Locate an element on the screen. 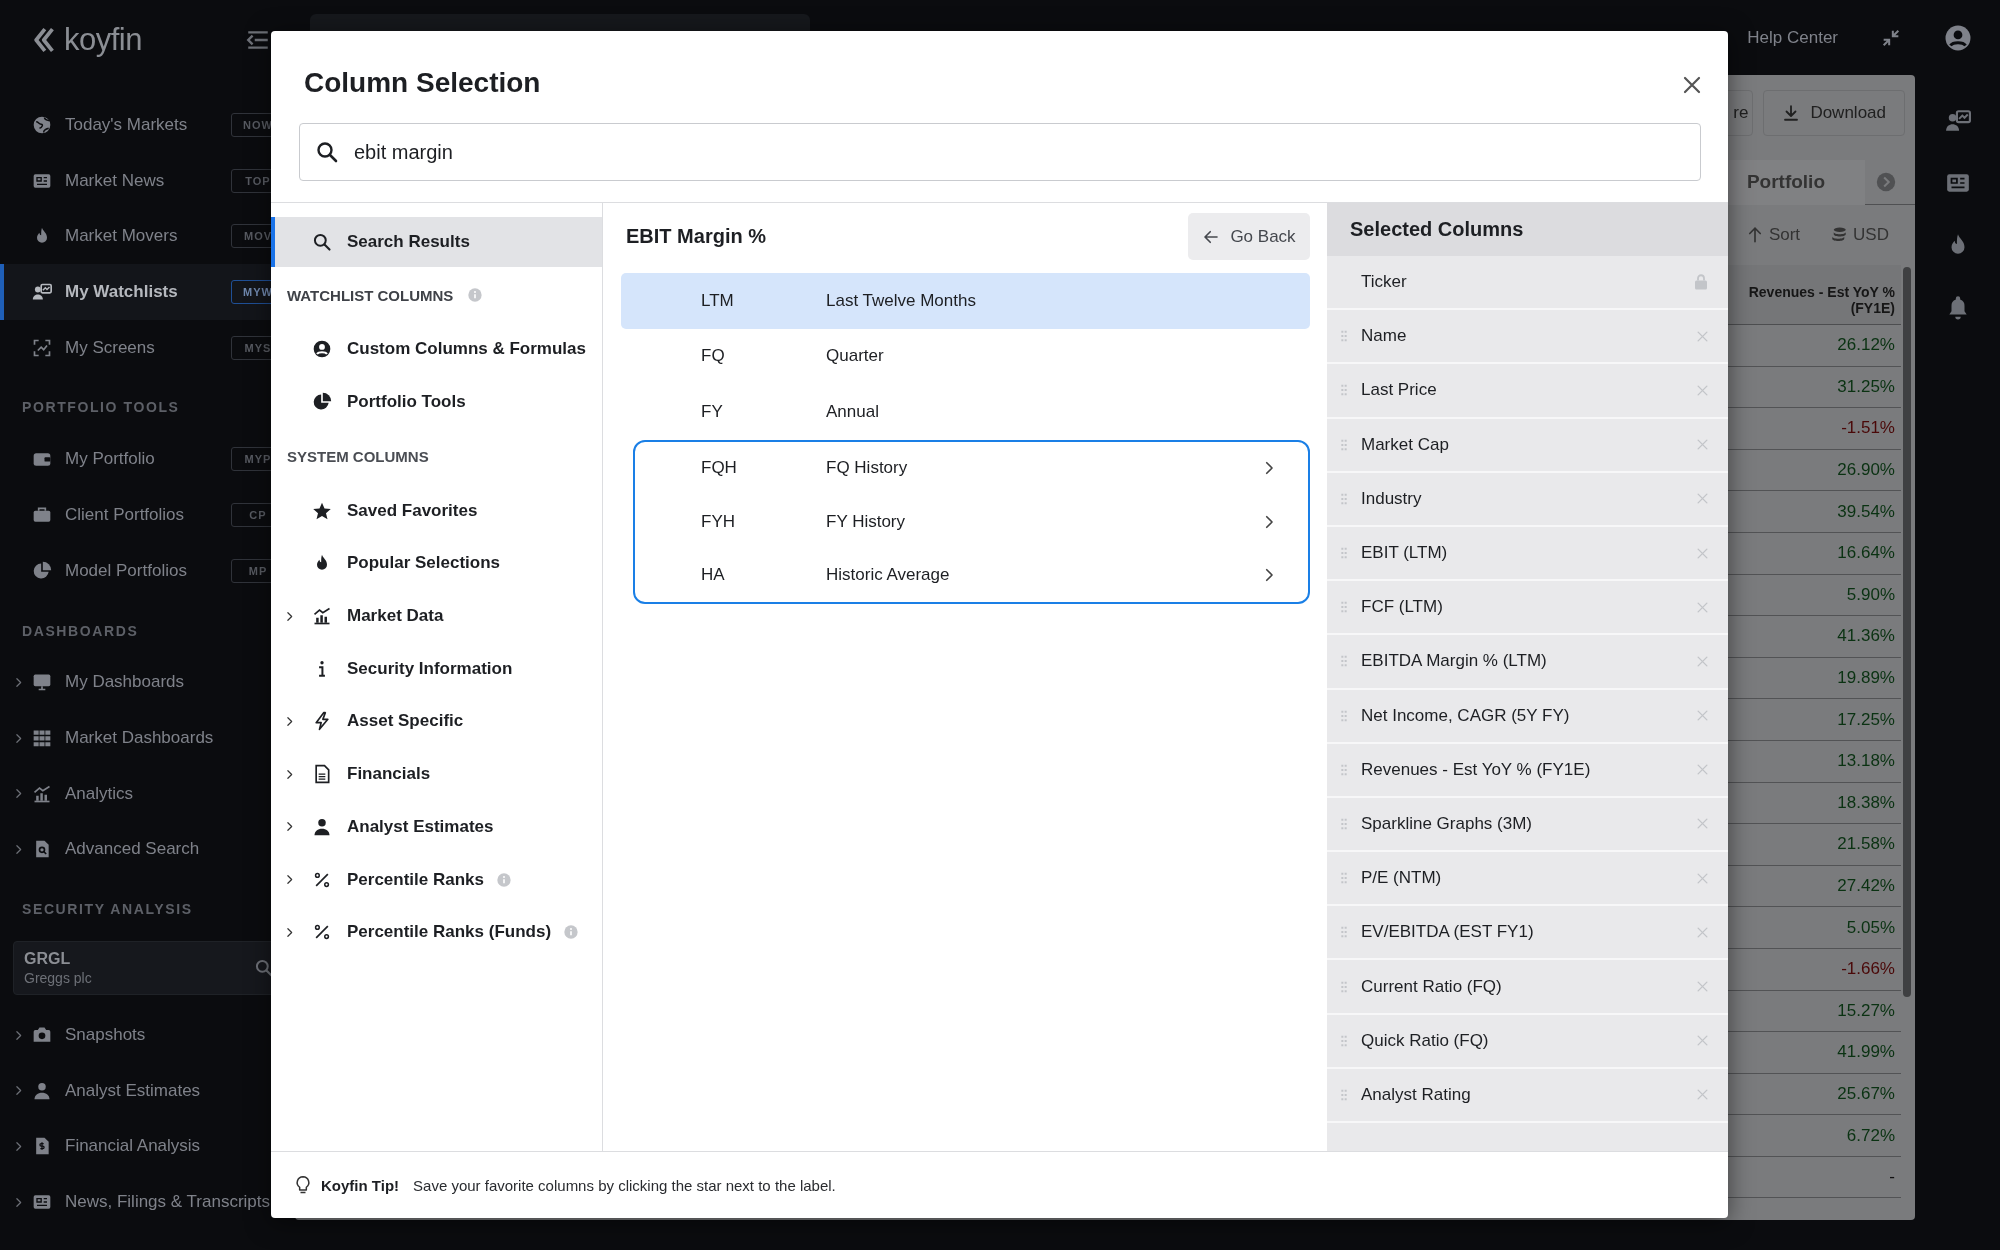  period-option: FQH FQ History is located at coordinates (971, 468).